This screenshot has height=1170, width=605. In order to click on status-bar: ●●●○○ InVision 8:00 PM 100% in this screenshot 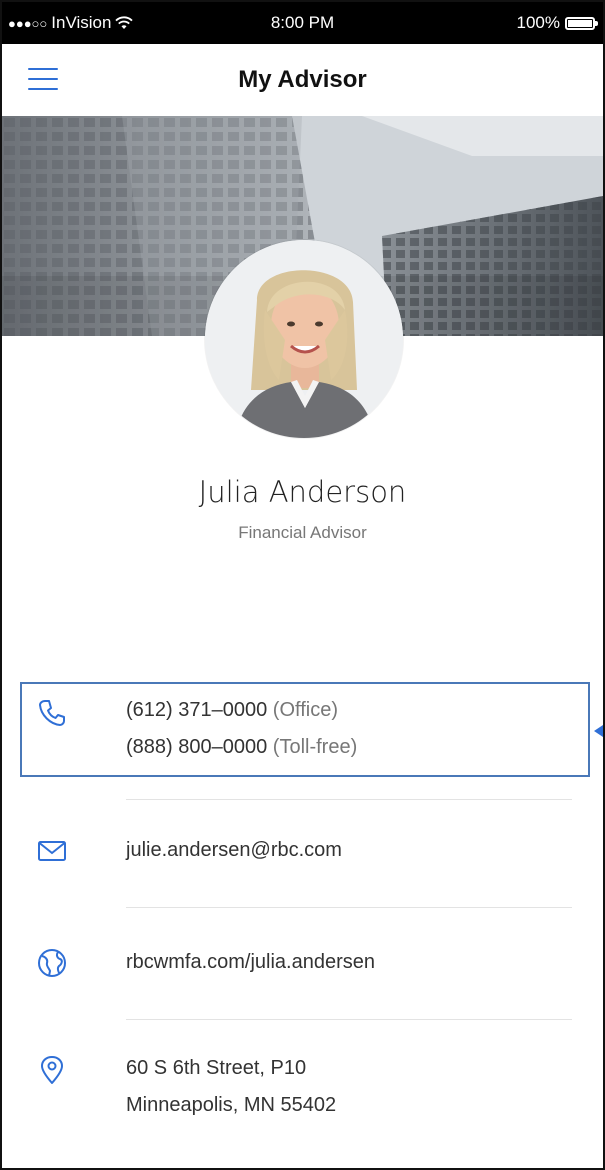, I will do `click(302, 23)`.